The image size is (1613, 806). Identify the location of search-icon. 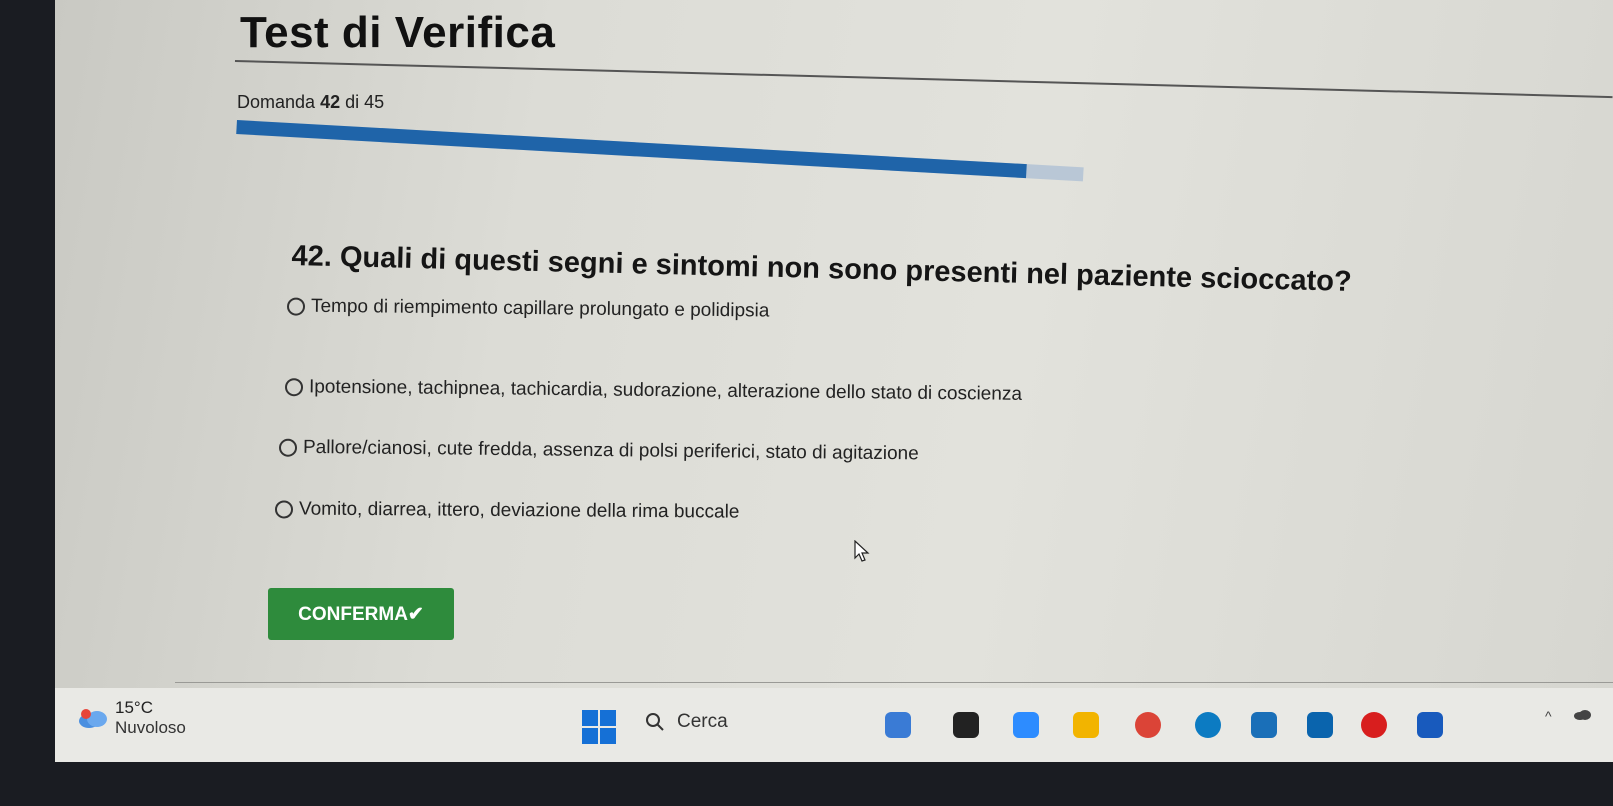
(655, 722).